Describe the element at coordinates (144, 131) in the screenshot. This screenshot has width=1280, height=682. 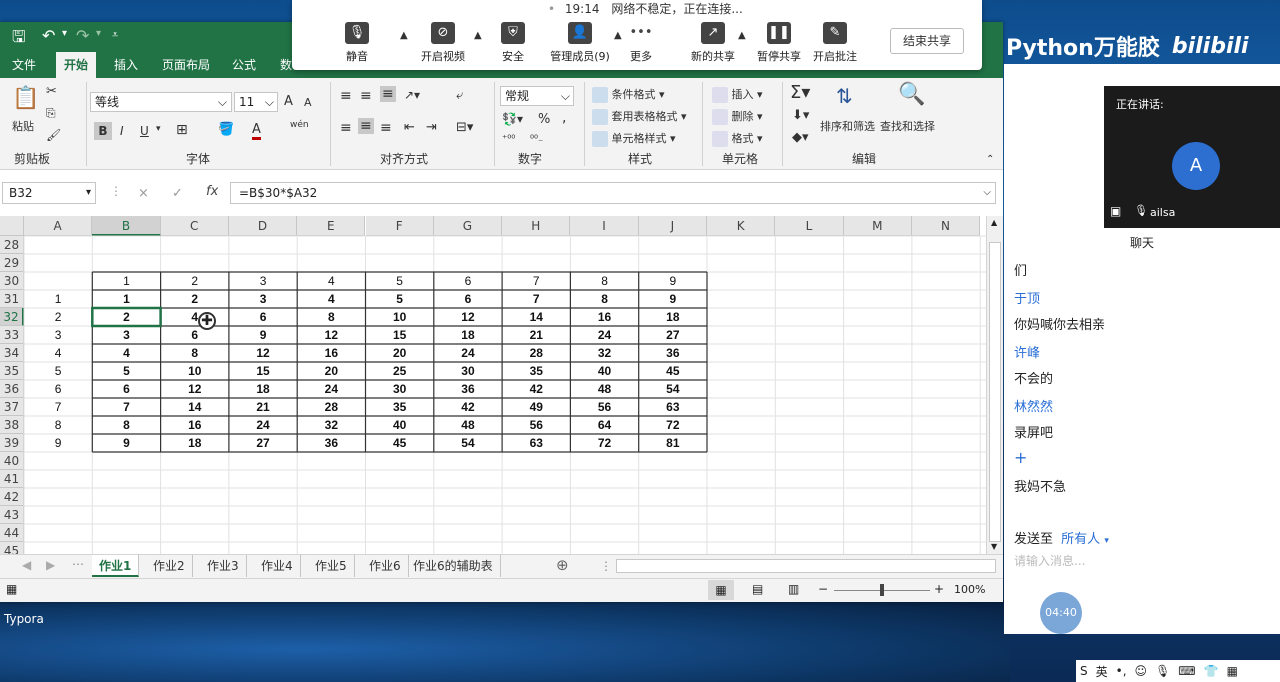
I see `underline-button: U` at that location.